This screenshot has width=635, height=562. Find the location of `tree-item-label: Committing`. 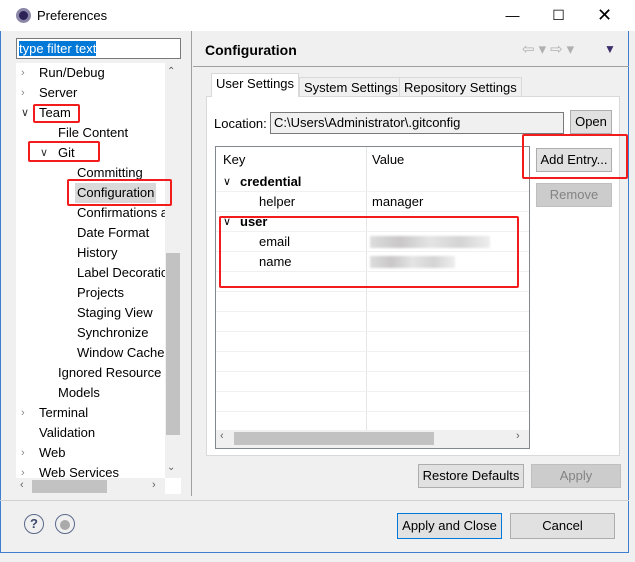

tree-item-label: Committing is located at coordinates (110, 172).